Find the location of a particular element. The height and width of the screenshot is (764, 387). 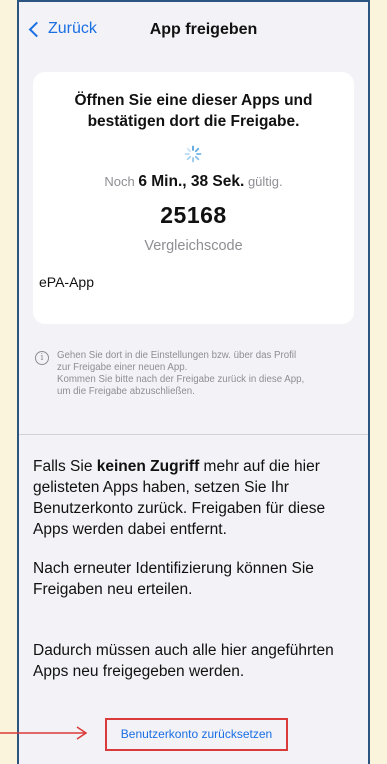

timer-value: 6 Min., 38 Sek. is located at coordinates (191, 181).